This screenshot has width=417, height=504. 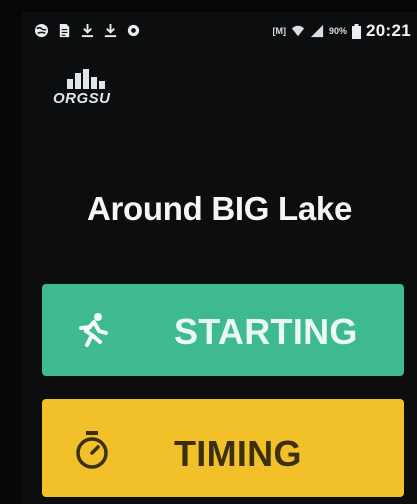 What do you see at coordinates (238, 453) in the screenshot?
I see `timing-button-label: TIMING` at bounding box center [238, 453].